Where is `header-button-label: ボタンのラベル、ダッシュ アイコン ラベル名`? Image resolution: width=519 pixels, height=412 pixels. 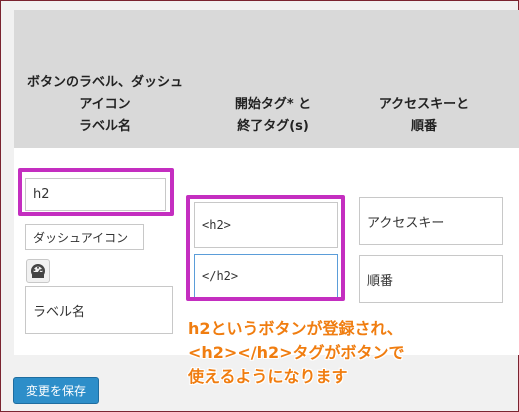
header-button-label: ボタンのラベル、ダッシュ アイコン ラベル名 is located at coordinates (105, 105).